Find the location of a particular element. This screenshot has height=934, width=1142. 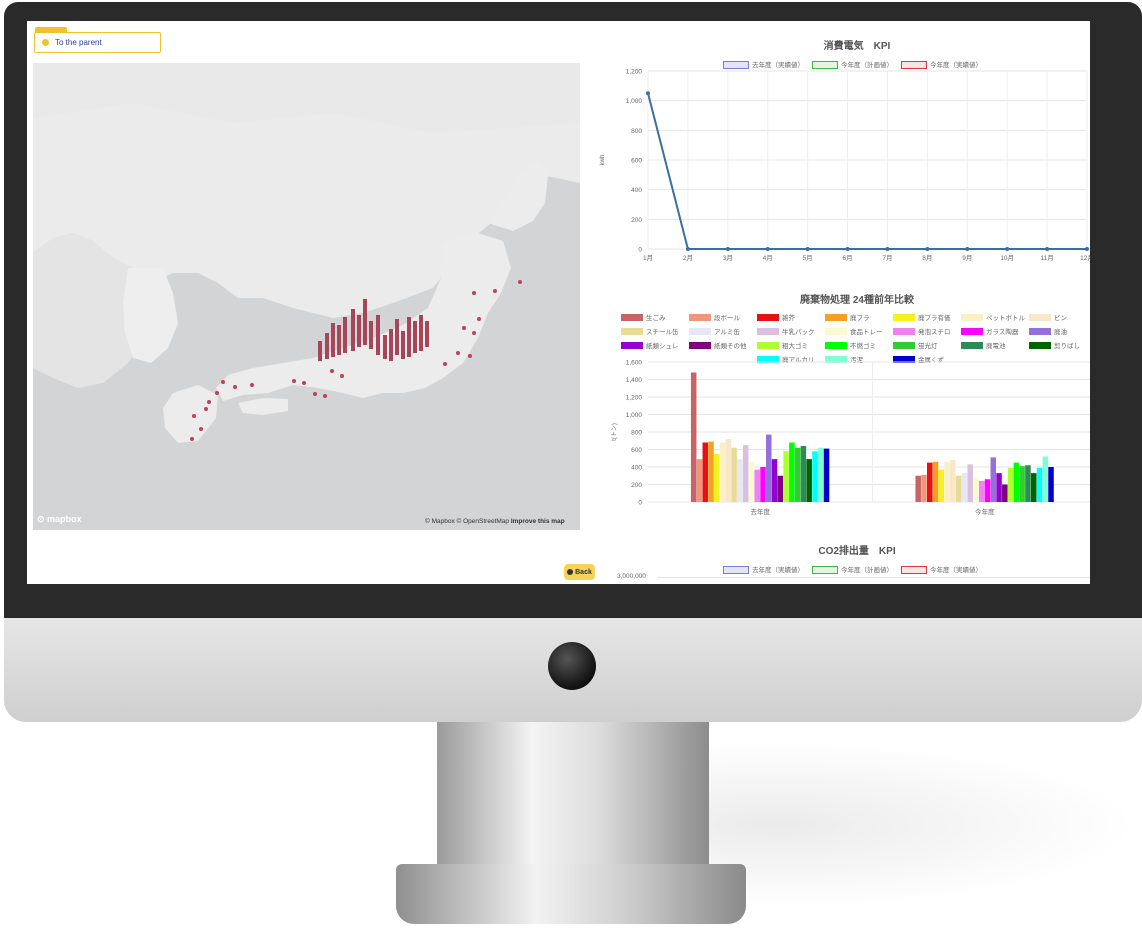

legend-label: 去年度（実績値） is located at coordinates (778, 570).